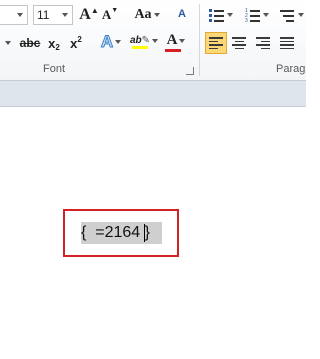 This screenshot has height=359, width=320. I want to click on align-right-icon, so click(263, 43).